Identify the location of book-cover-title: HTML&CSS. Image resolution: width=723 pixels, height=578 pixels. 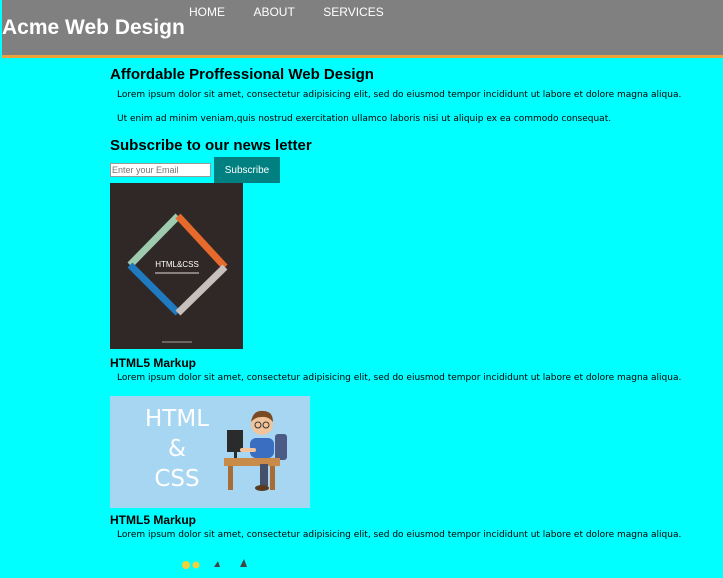
(177, 264).